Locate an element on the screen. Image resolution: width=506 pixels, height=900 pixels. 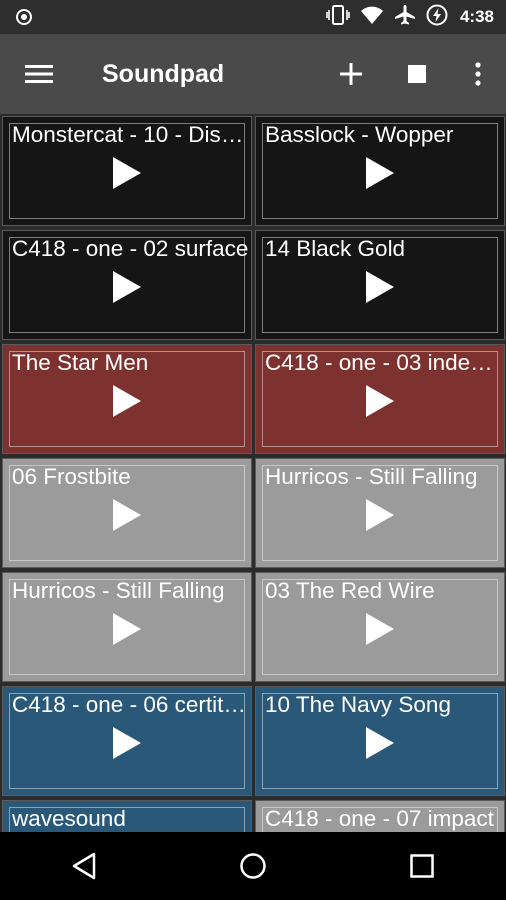
sound-pad: C418 - one - 06 certitude is located at coordinates (127, 741).